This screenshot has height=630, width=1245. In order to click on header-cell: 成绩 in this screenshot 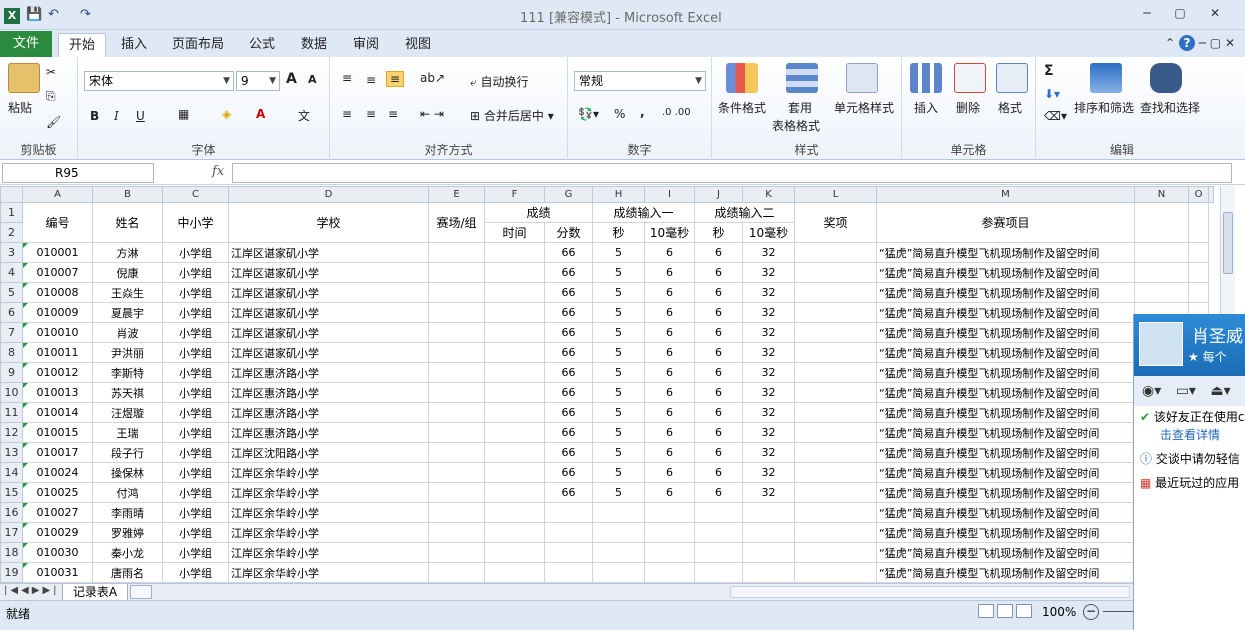, I will do `click(538, 212)`.